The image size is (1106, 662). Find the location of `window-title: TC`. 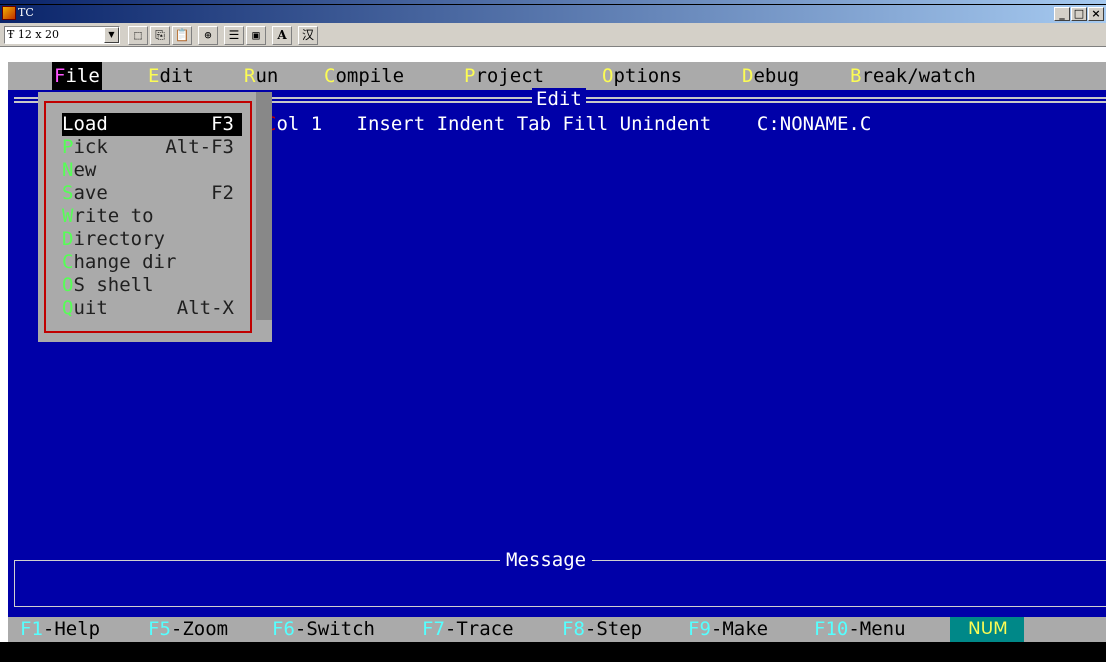

window-title: TC is located at coordinates (26, 12).